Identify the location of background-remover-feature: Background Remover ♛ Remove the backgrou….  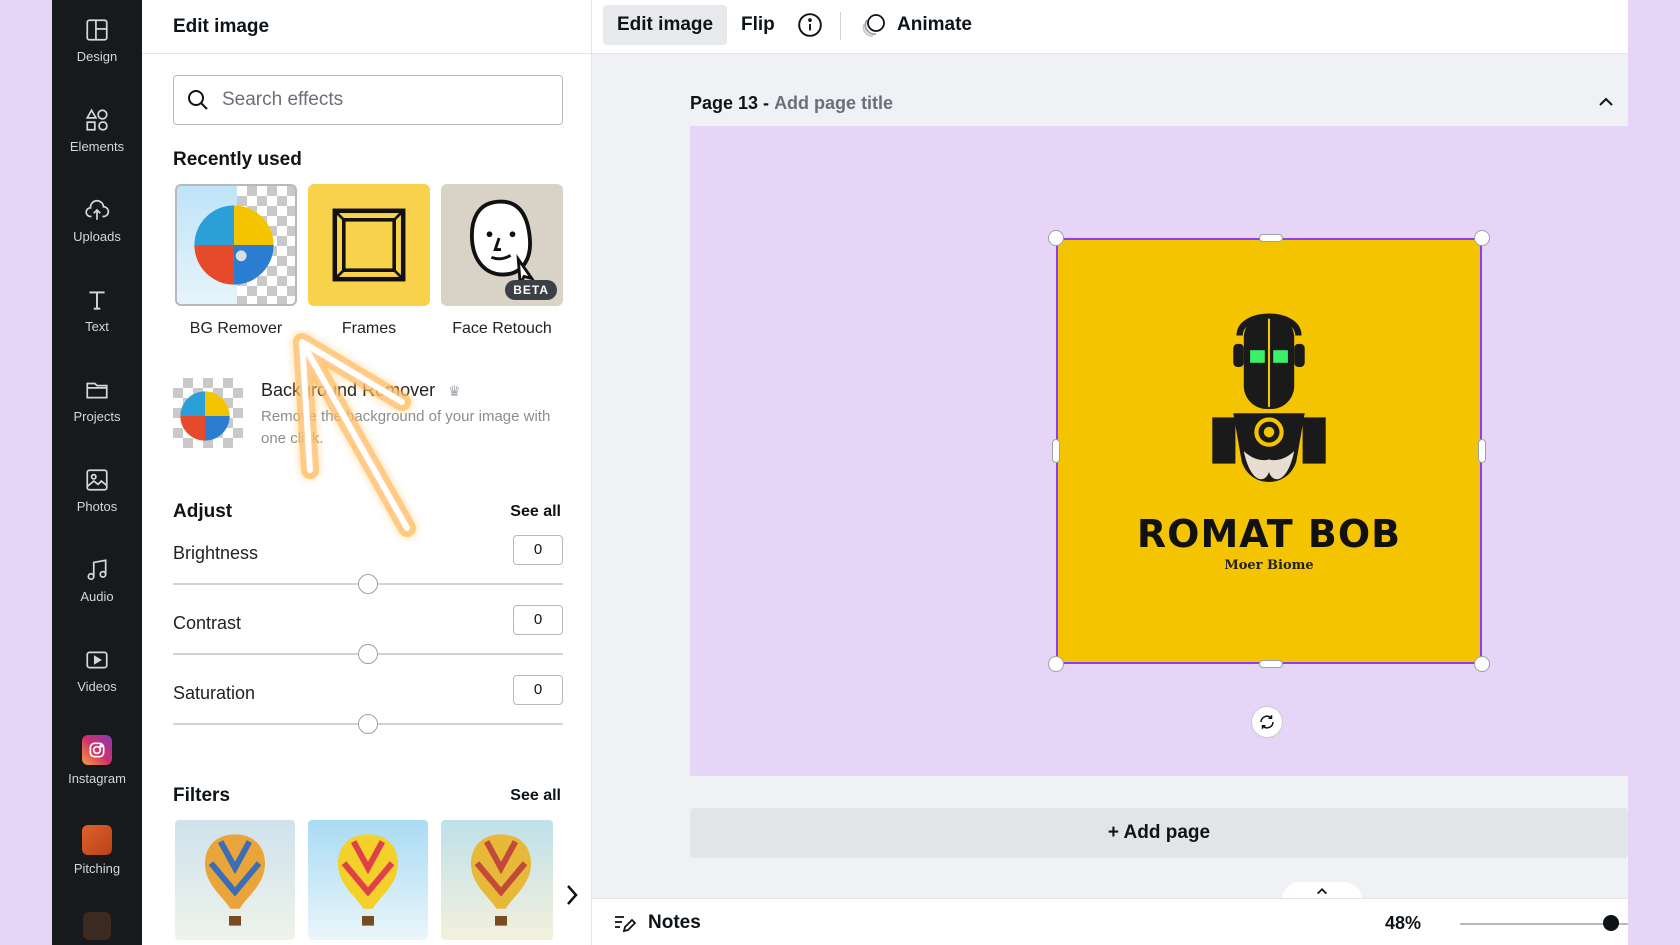
(373, 414).